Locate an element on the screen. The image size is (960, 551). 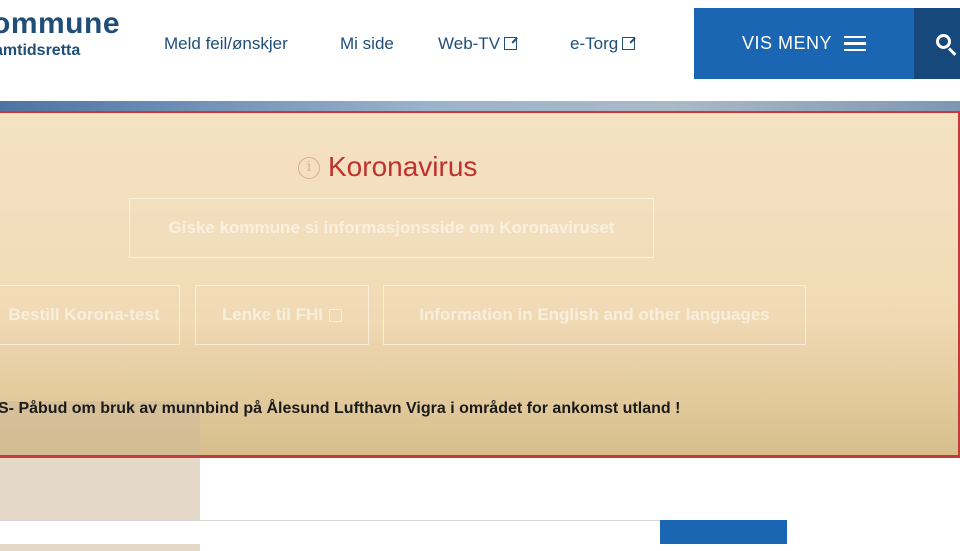
nav-mi-side: Mi side is located at coordinates (367, 44).